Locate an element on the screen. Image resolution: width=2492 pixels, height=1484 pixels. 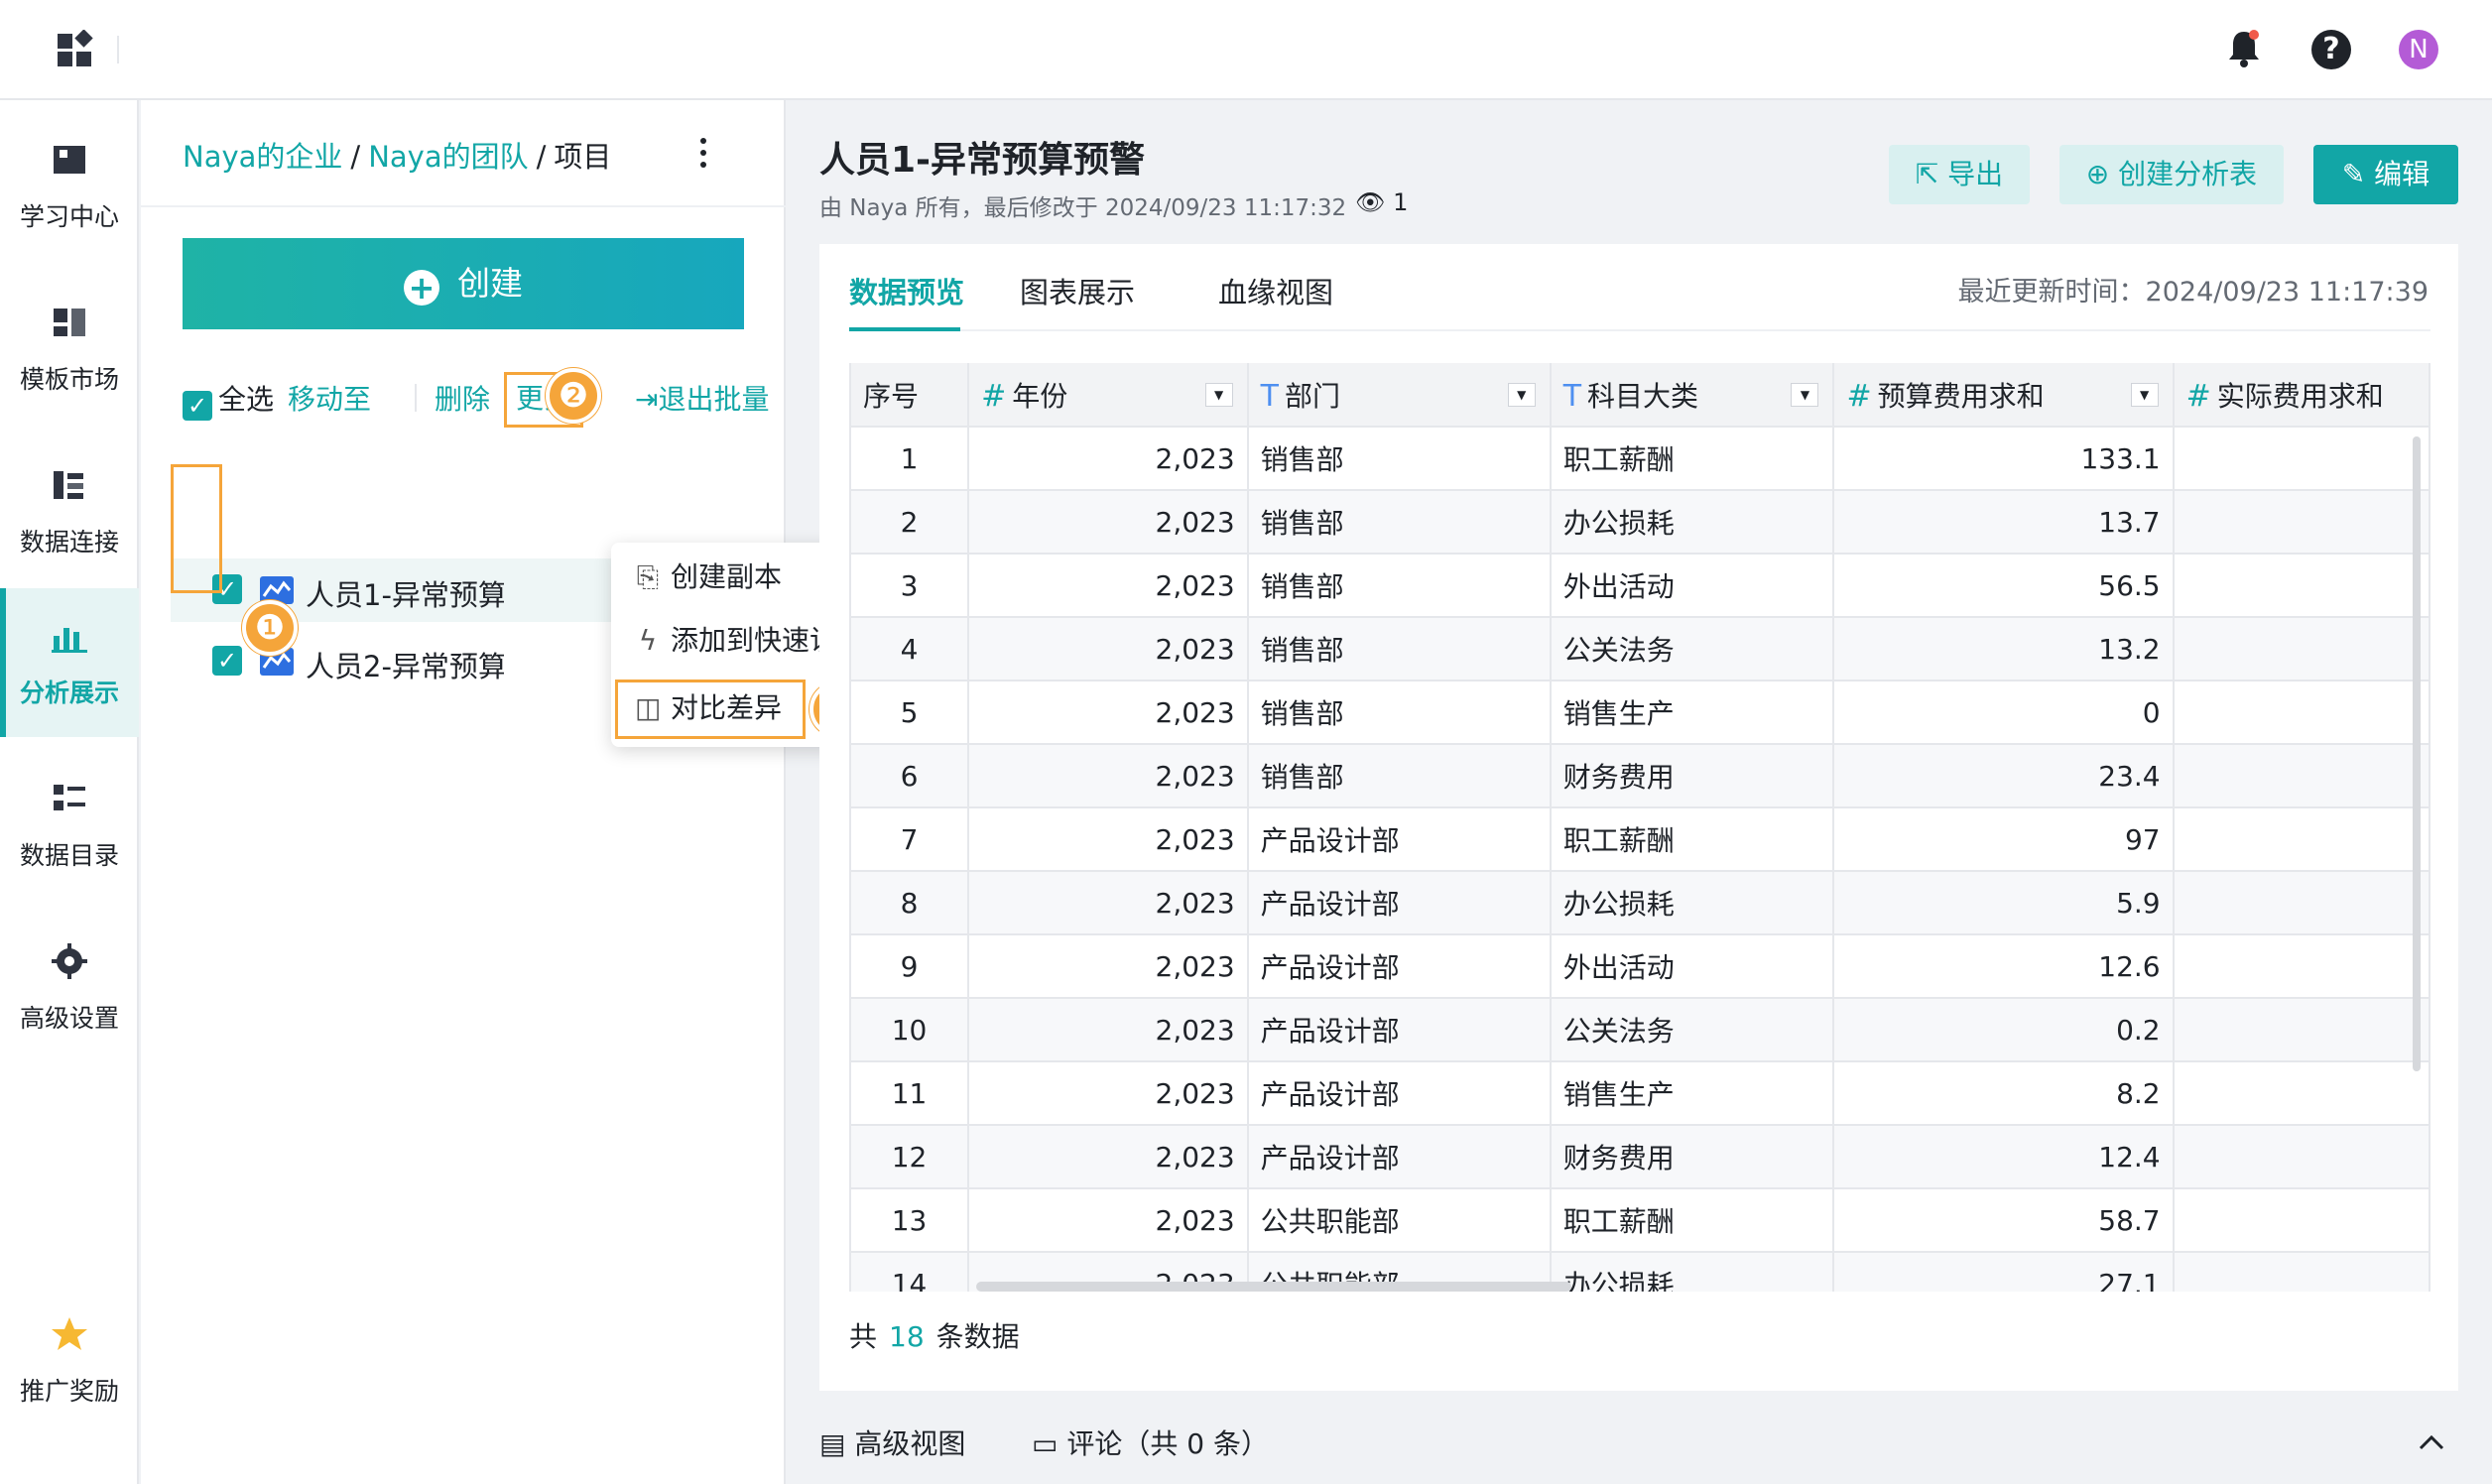
nav-item-rewards: 推广奖励 is located at coordinates (69, 1361).